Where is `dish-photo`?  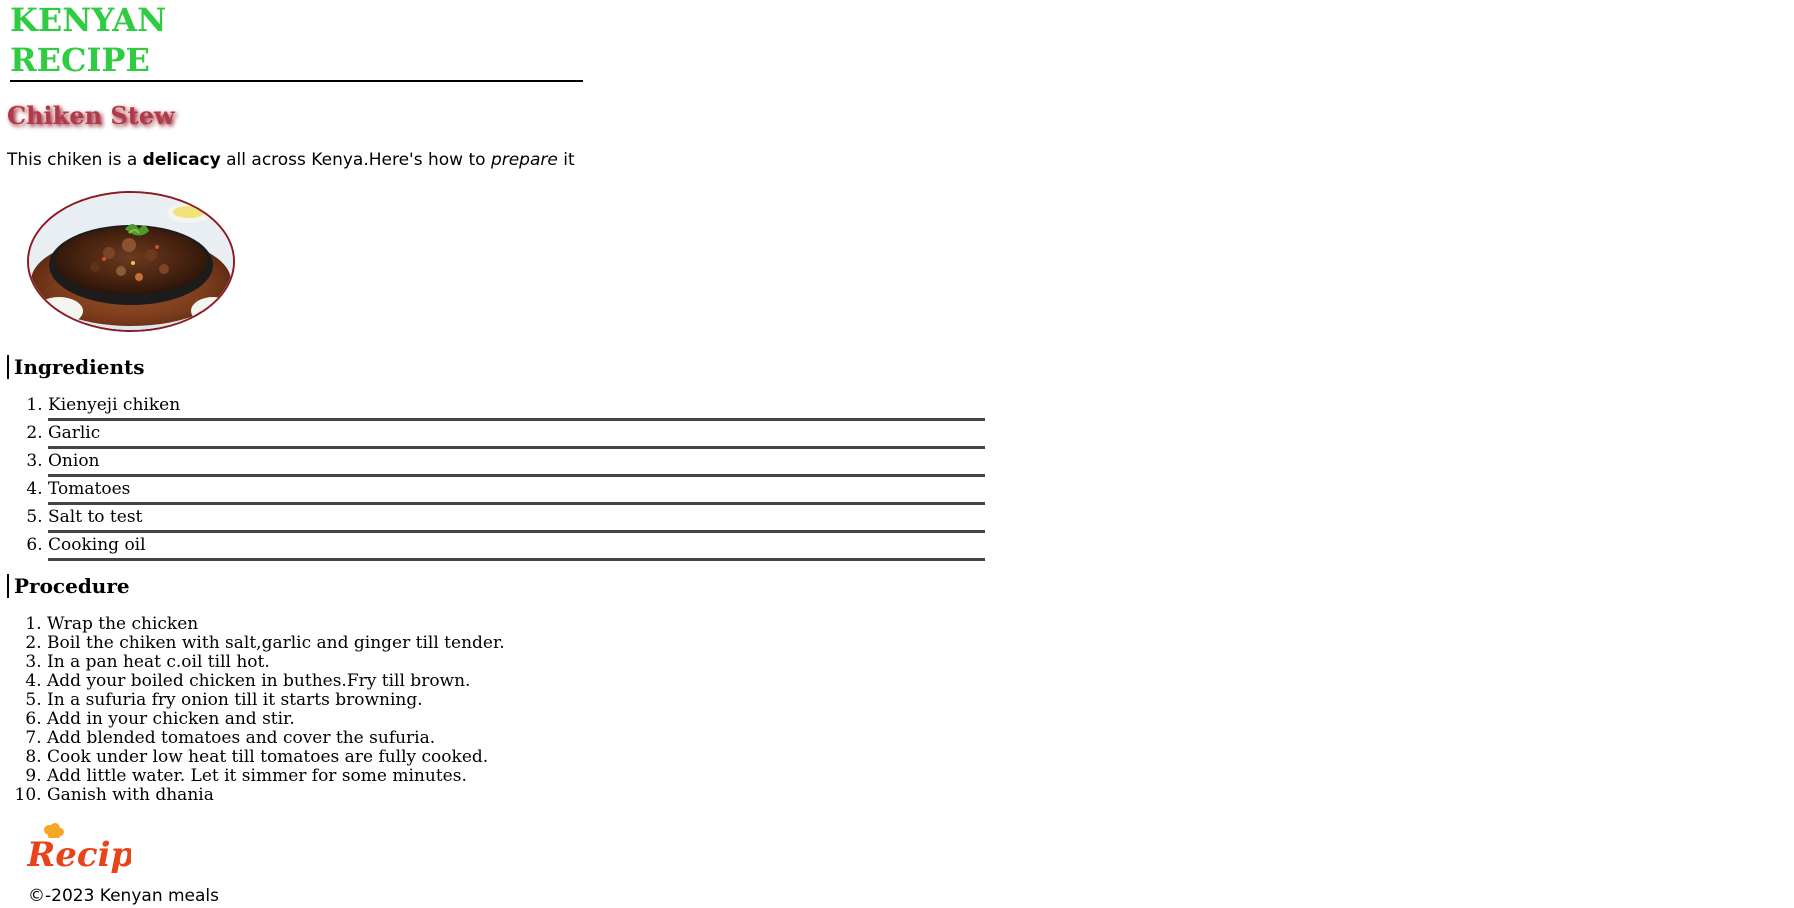 dish-photo is located at coordinates (131, 261).